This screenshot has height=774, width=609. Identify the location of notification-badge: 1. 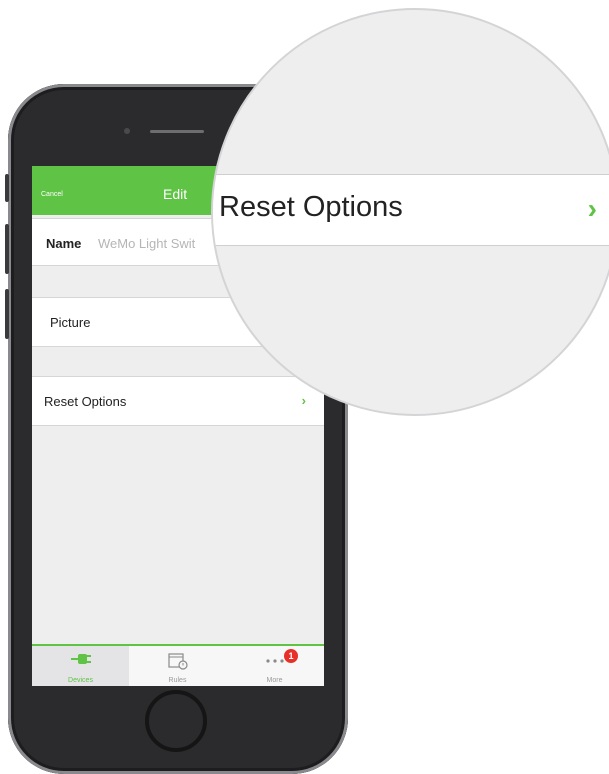
(291, 656).